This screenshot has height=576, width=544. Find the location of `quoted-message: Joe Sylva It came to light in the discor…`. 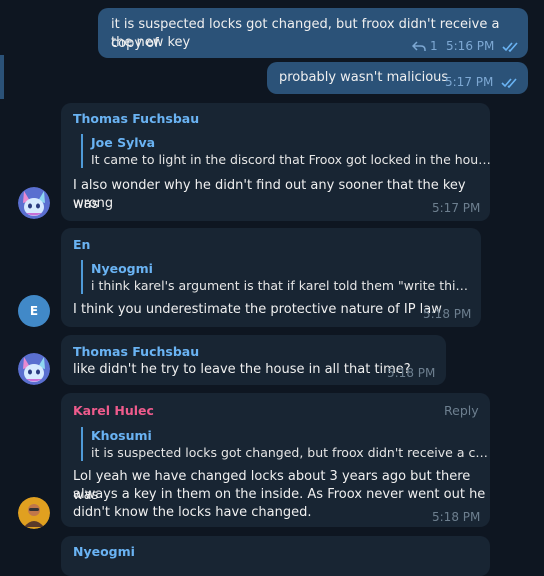

quoted-message: Joe Sylva It came to light in the discor… is located at coordinates (286, 151).